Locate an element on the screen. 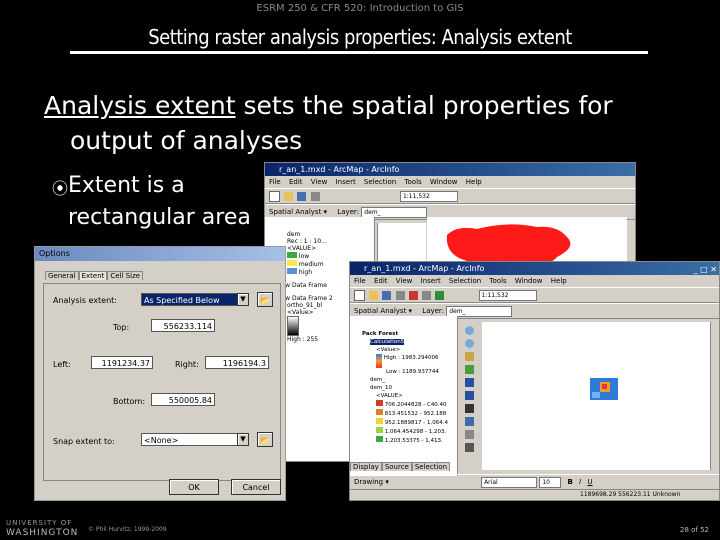 The width and height of the screenshot is (720, 540). options-tabs: General Extent Cell Size is located at coordinates (94, 275).